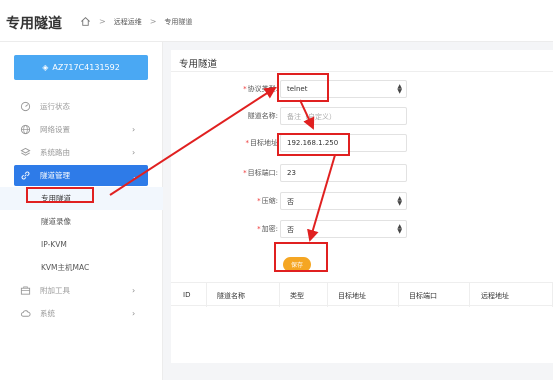  Describe the element at coordinates (25, 129) in the screenshot. I see `globe-icon` at that location.